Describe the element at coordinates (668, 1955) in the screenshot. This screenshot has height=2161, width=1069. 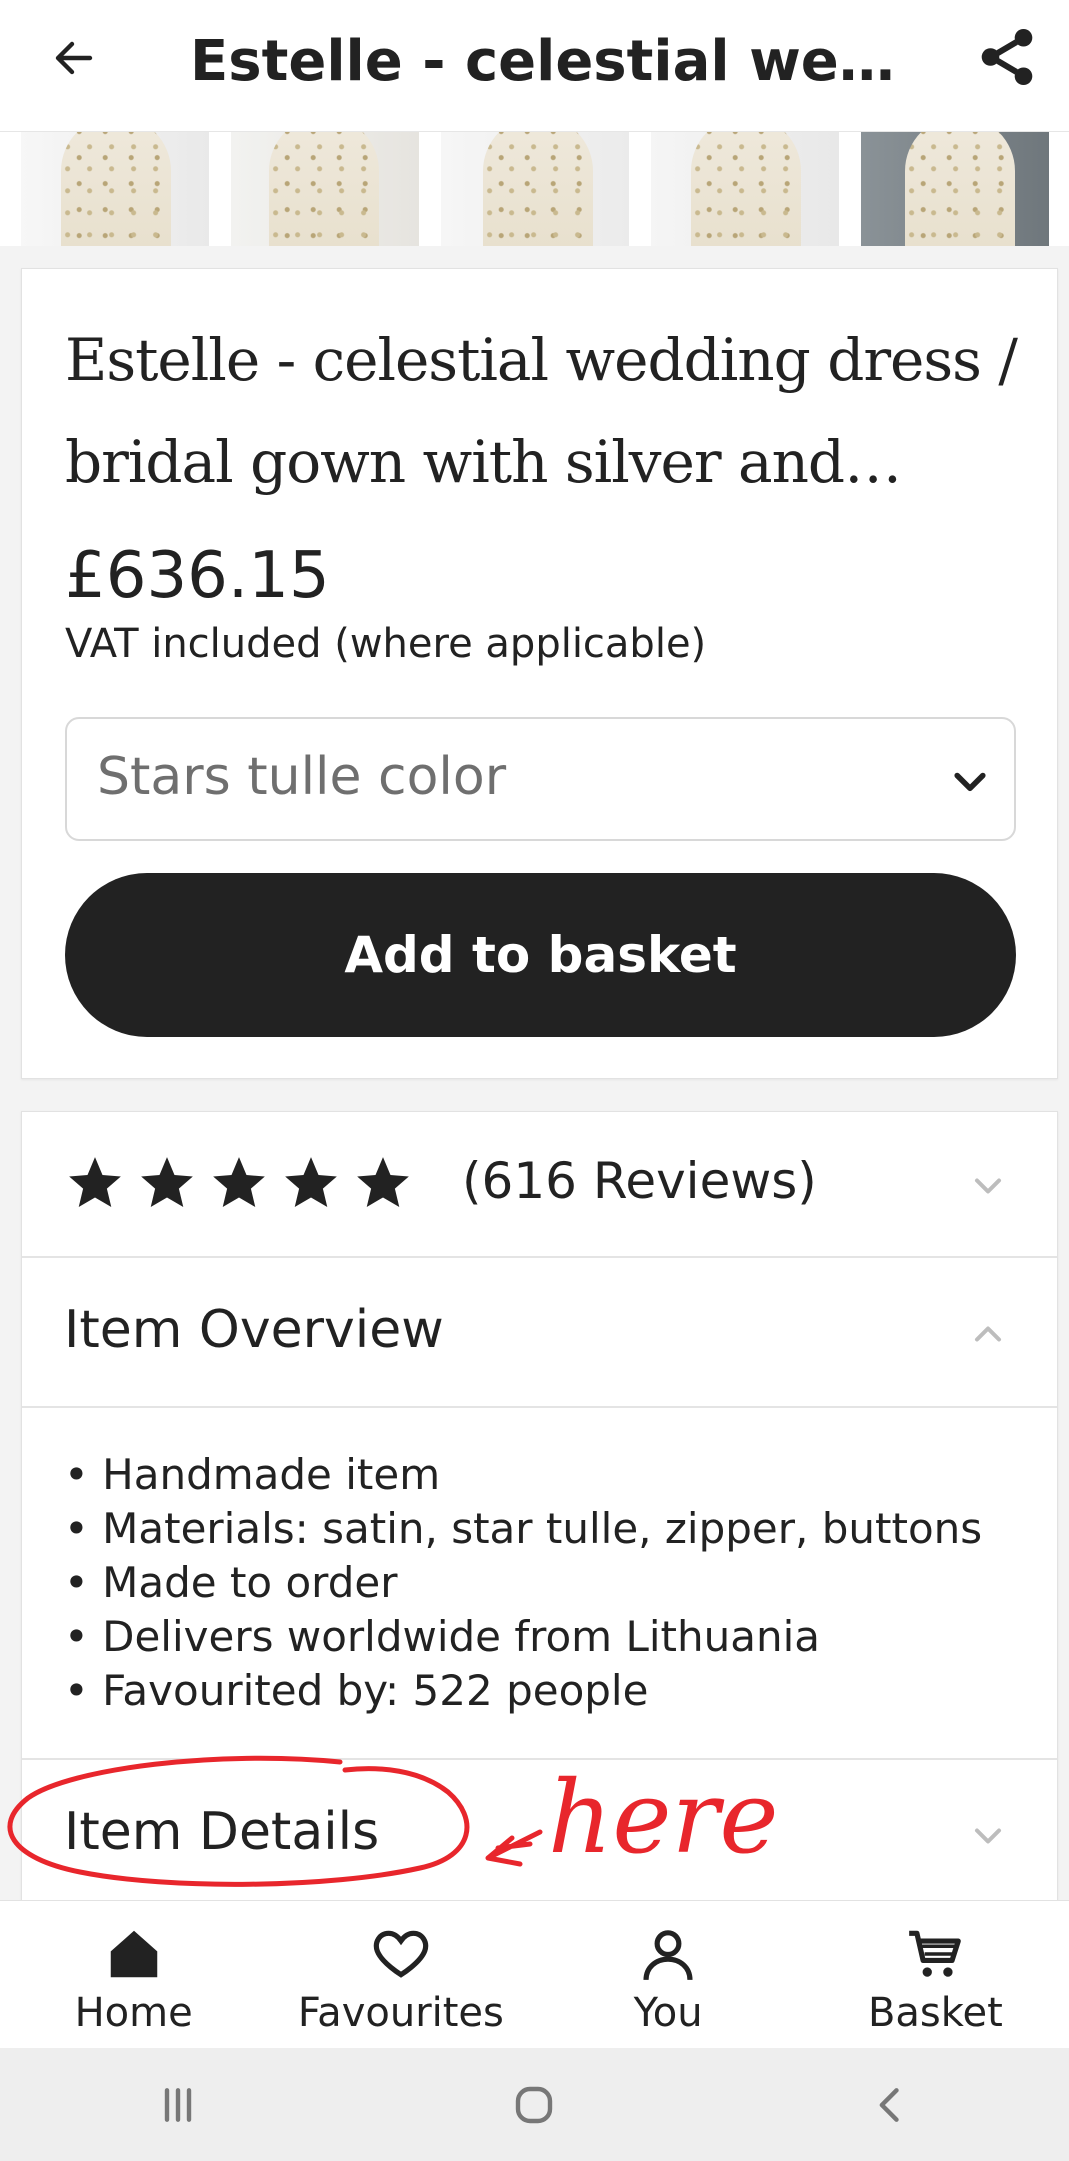
I see `user-icon` at that location.